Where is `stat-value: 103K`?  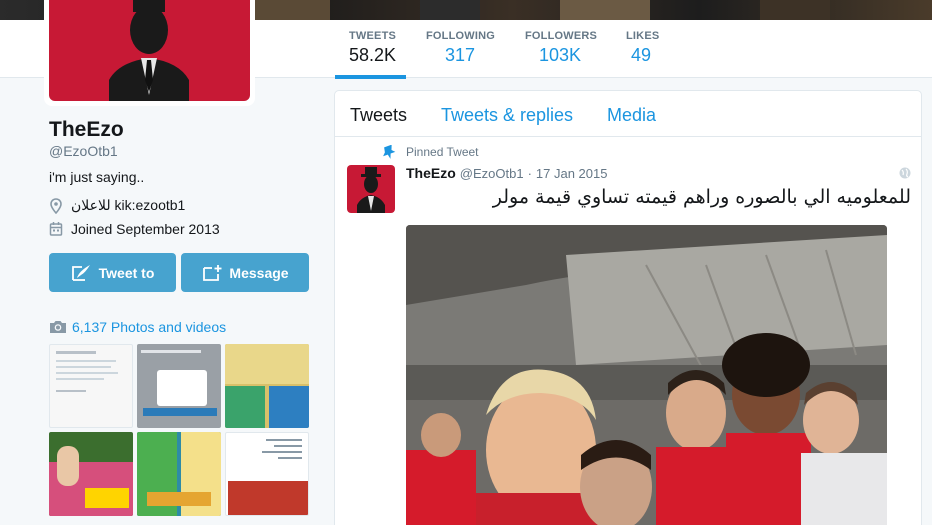
stat-value: 103K is located at coordinates (560, 55).